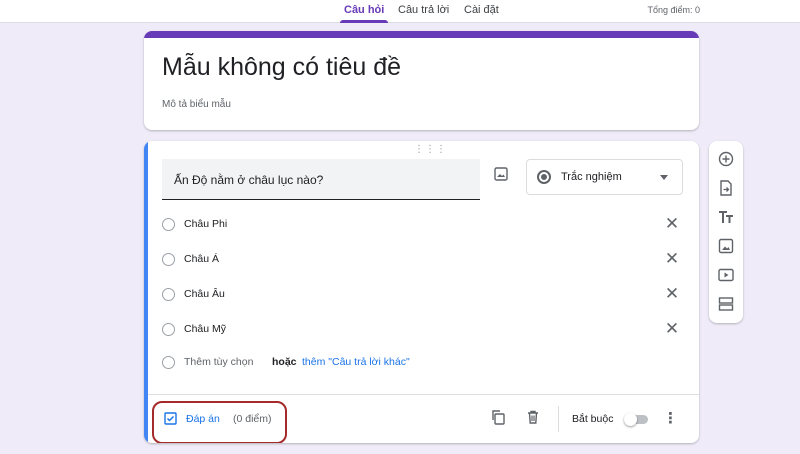 The width and height of the screenshot is (800, 454). Describe the element at coordinates (205, 224) in the screenshot. I see `option-label: Châu Phi` at that location.